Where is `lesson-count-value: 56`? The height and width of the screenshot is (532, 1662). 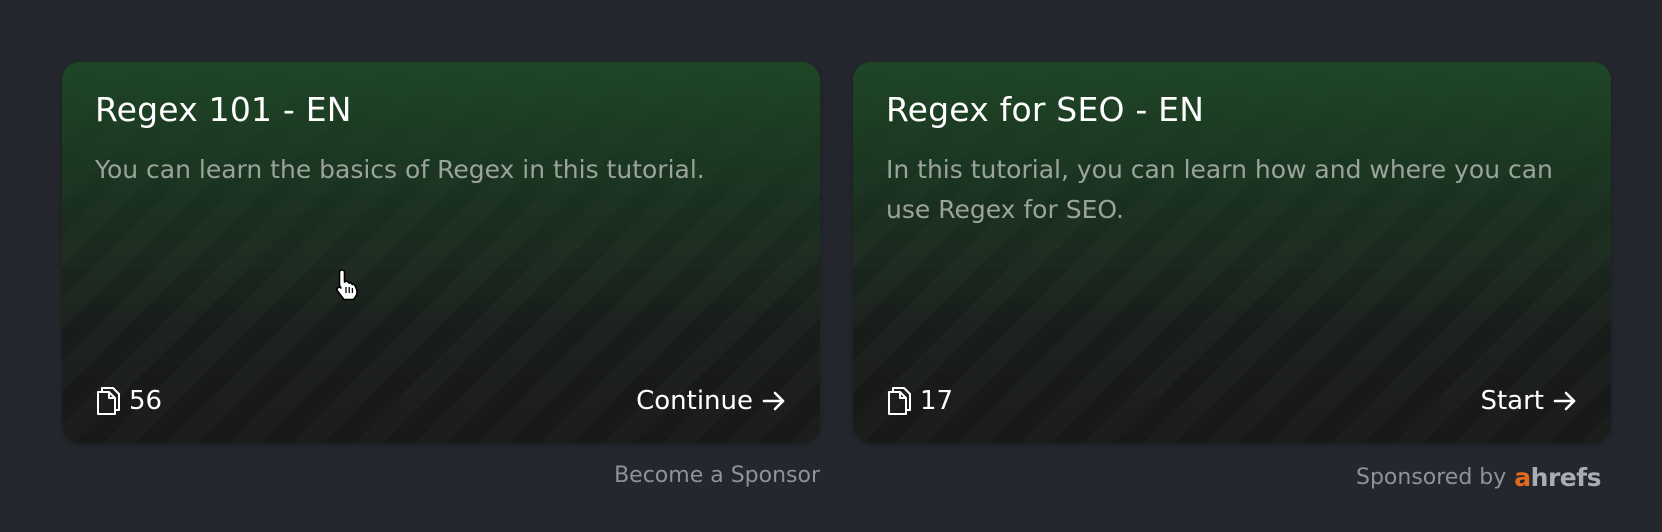 lesson-count-value: 56 is located at coordinates (146, 401).